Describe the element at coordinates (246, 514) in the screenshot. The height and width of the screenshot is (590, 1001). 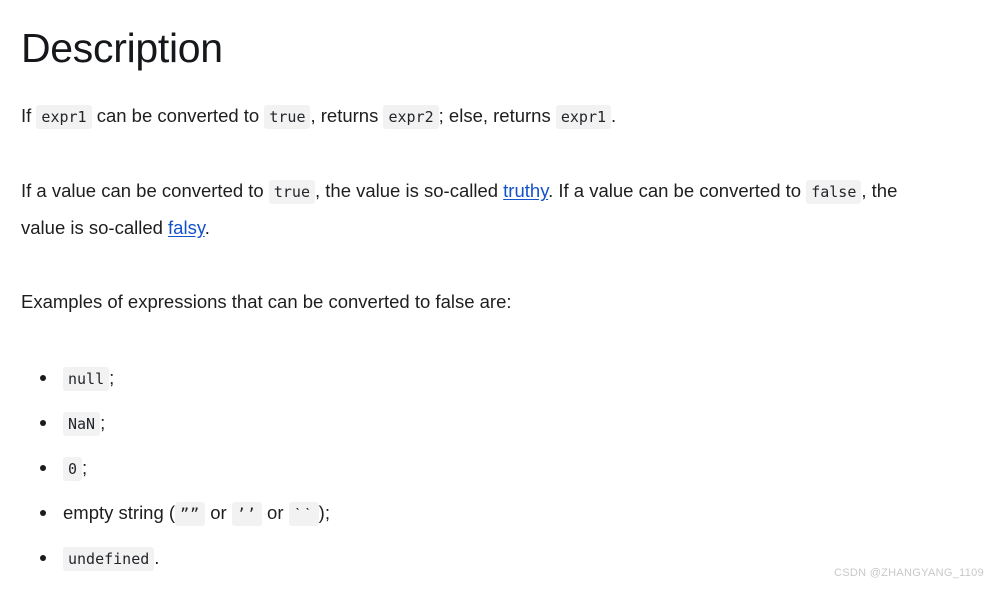
I see `code-single-quotes: ’’` at that location.